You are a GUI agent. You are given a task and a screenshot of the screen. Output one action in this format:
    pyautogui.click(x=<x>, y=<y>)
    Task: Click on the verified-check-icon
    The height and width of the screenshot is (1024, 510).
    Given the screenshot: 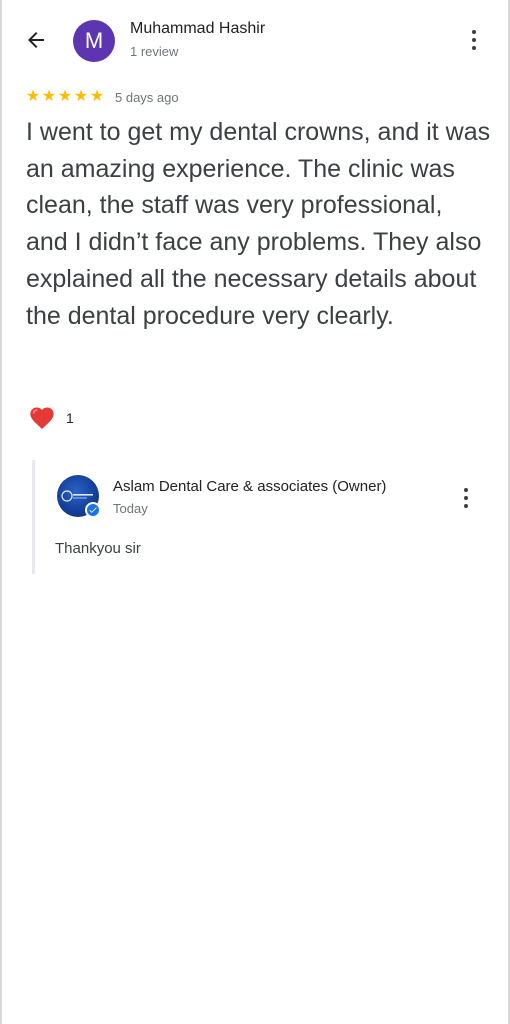 What is the action you would take?
    pyautogui.click(x=93, y=510)
    